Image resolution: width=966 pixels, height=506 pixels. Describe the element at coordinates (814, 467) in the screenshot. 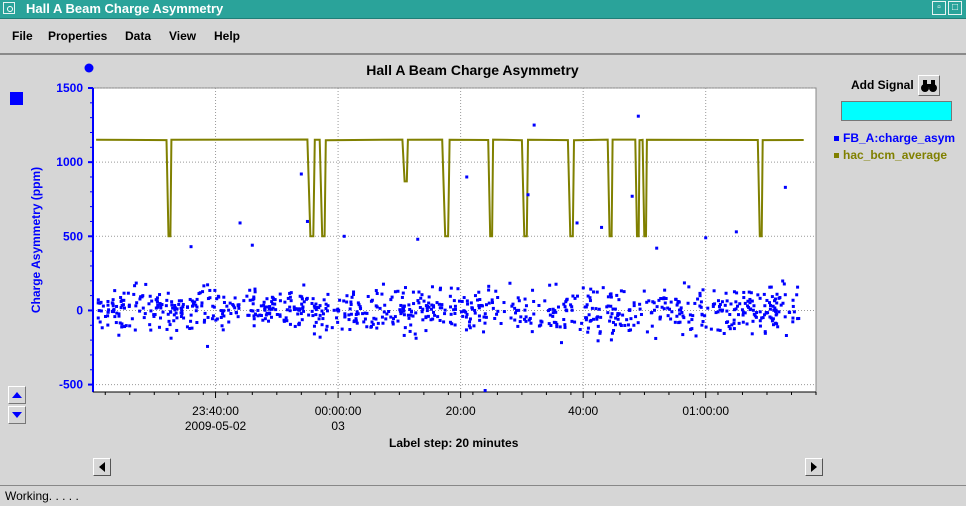

I see `scroll-right-button` at that location.